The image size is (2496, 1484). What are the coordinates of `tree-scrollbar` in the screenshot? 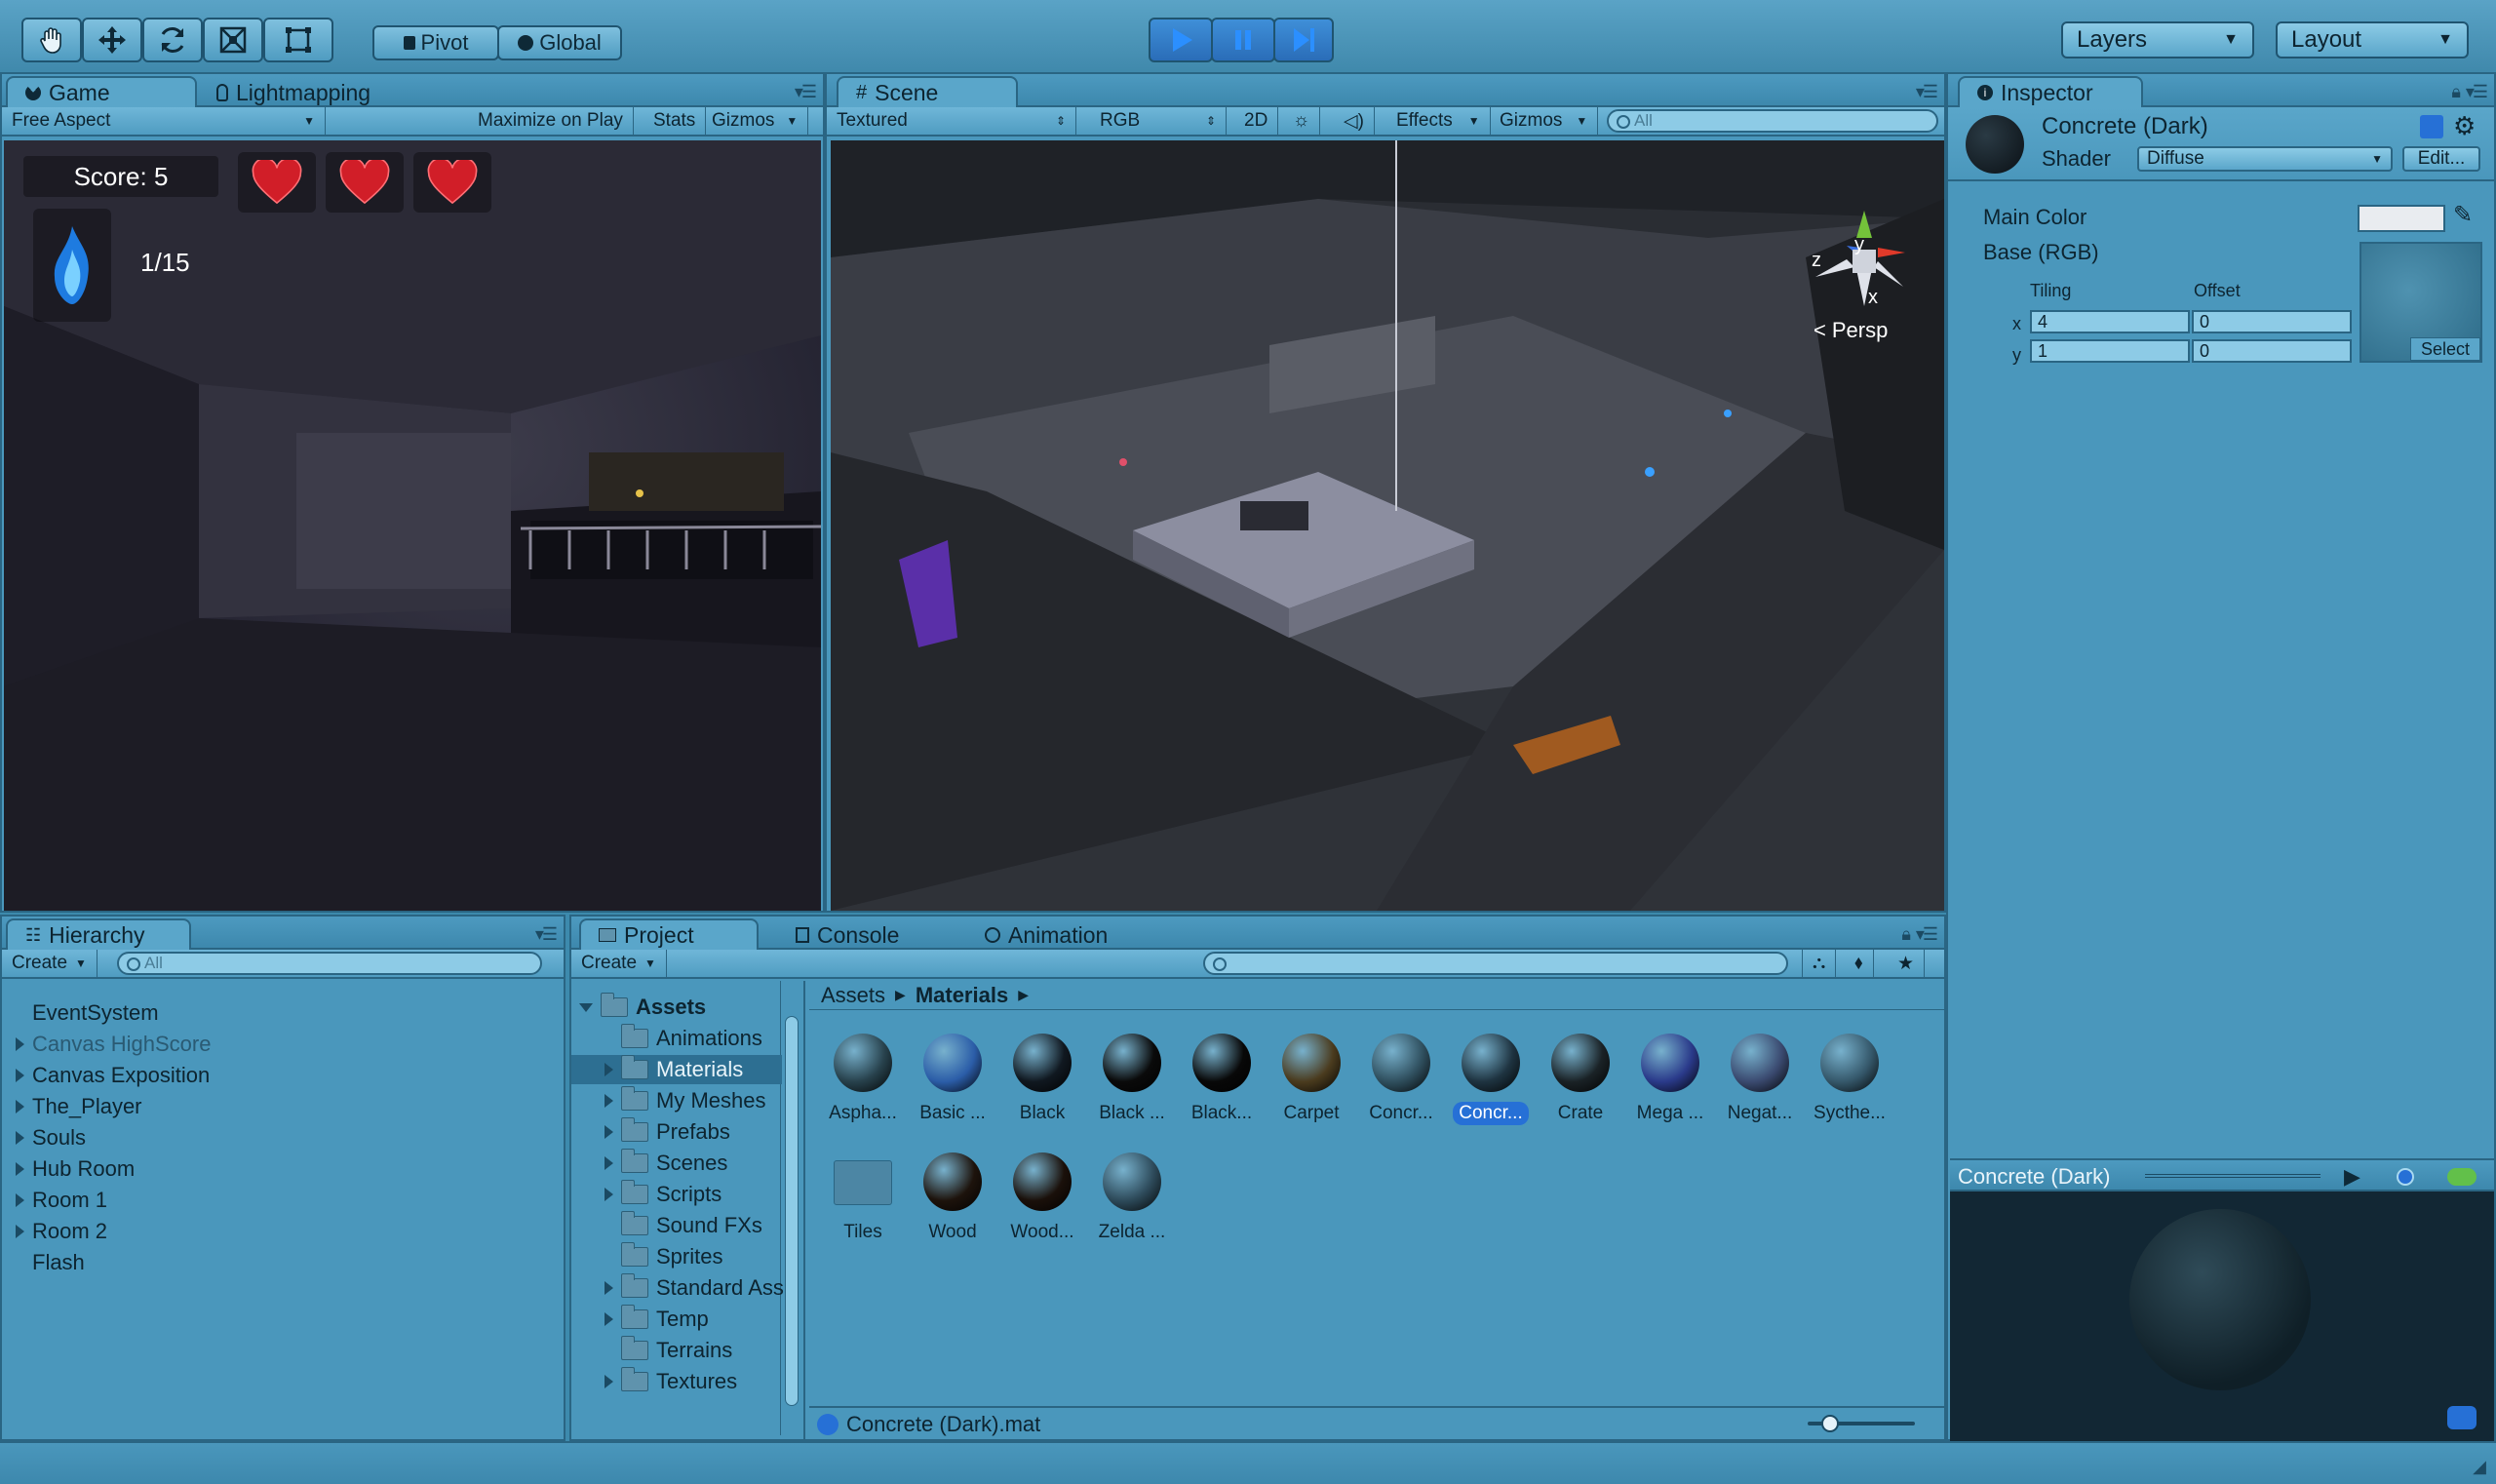 It's located at (790, 1208).